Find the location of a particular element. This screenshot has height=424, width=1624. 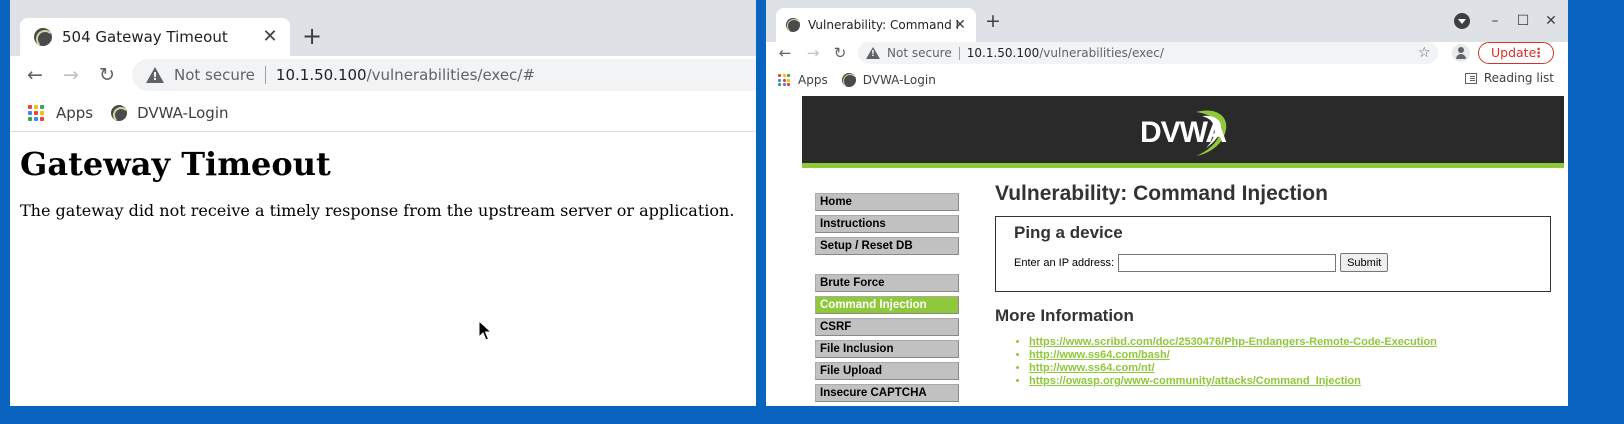

bookmark-star-icon: ☆ is located at coordinates (1424, 53).